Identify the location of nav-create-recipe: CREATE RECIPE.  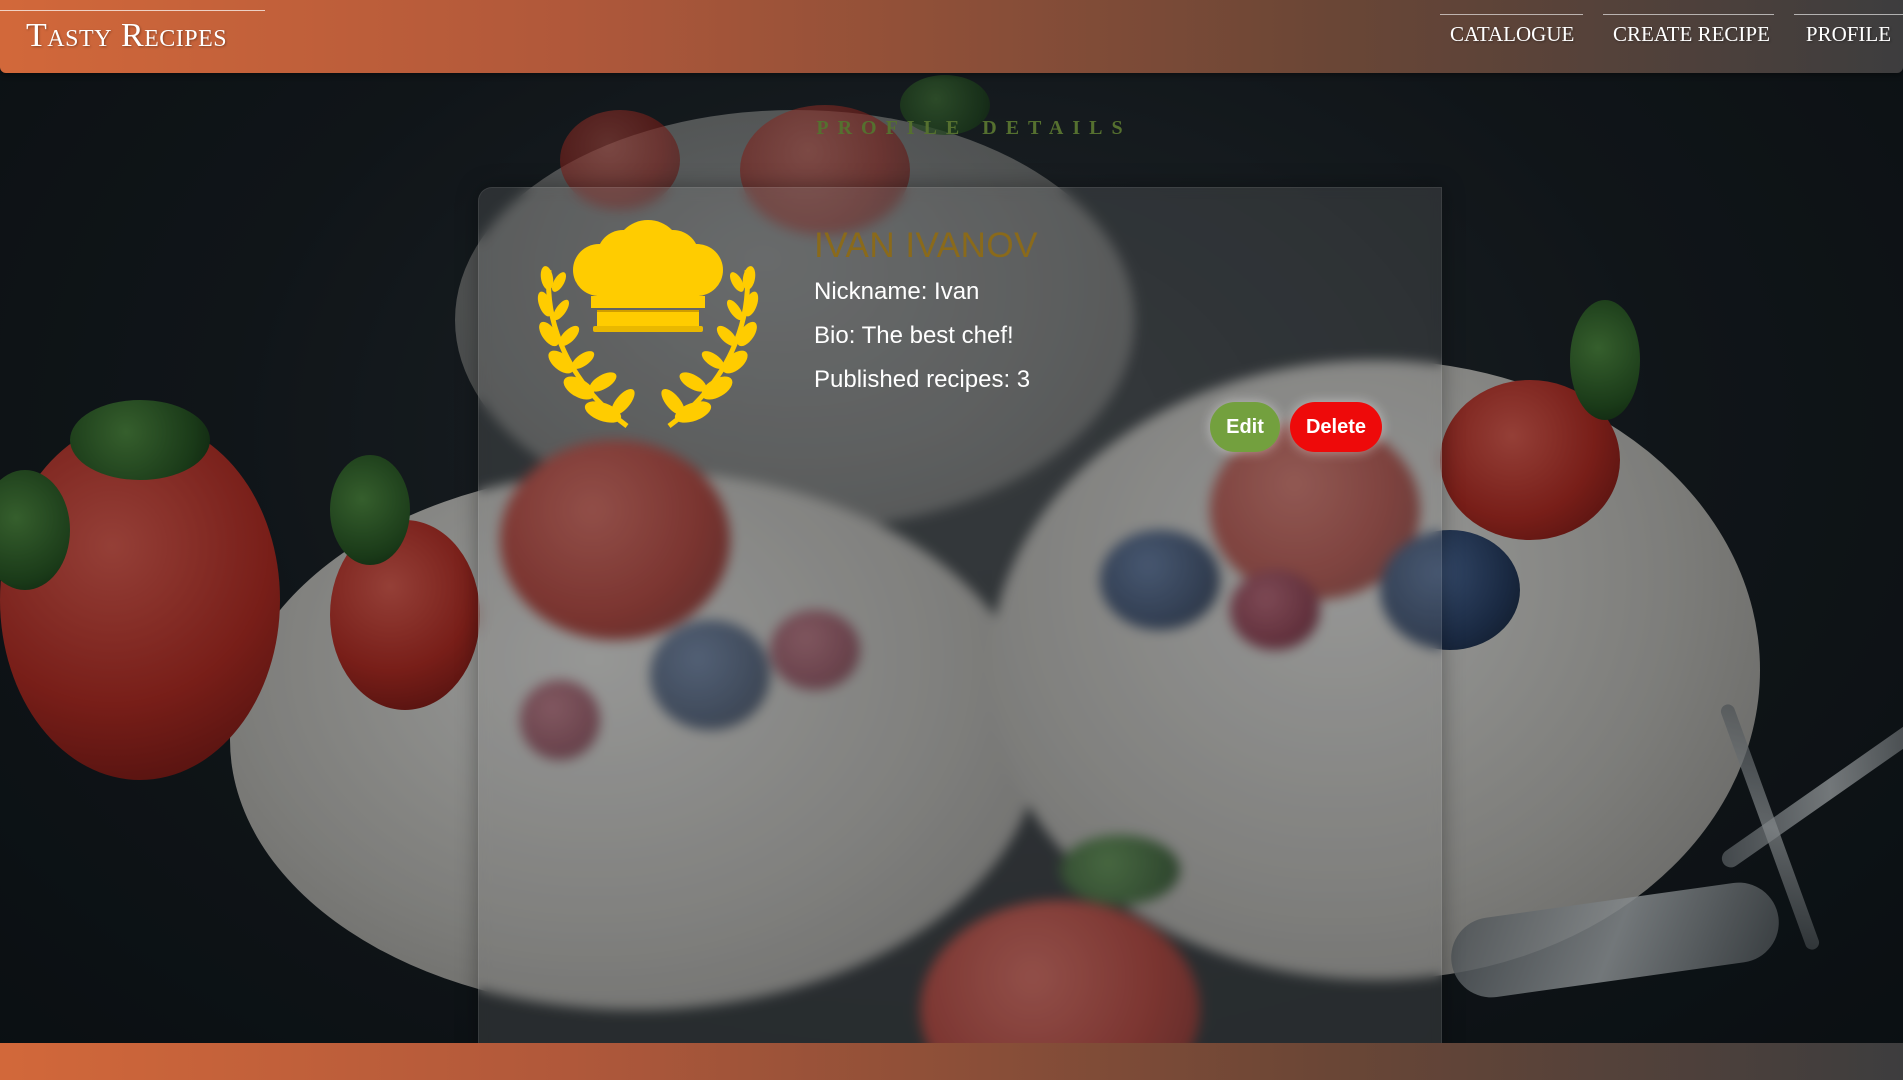
(1688, 36).